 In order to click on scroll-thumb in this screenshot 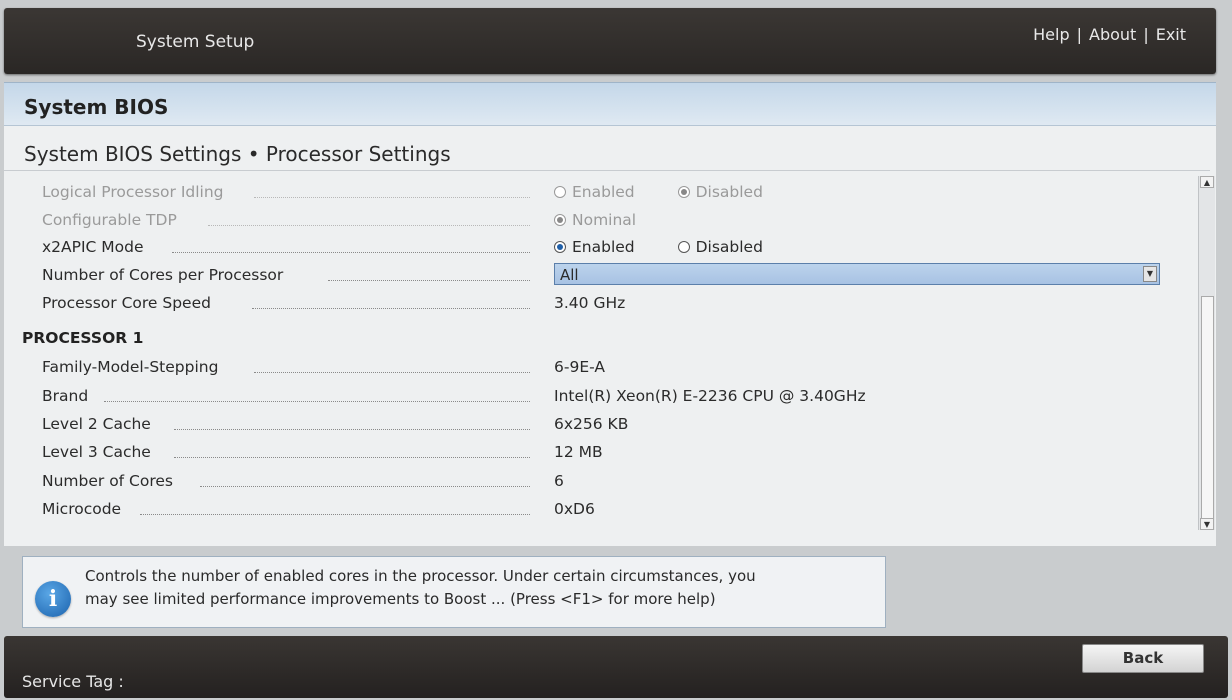, I will do `click(1207, 409)`.